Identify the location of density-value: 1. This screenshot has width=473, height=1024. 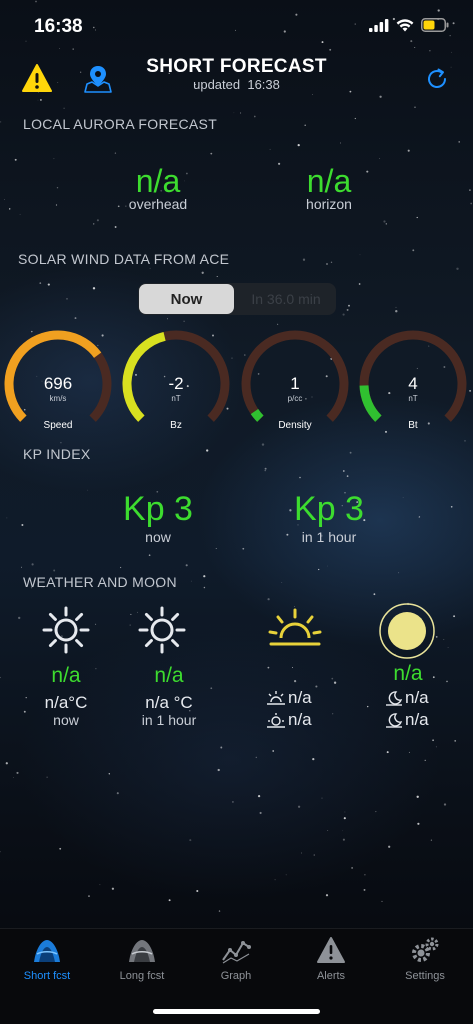
(295, 383).